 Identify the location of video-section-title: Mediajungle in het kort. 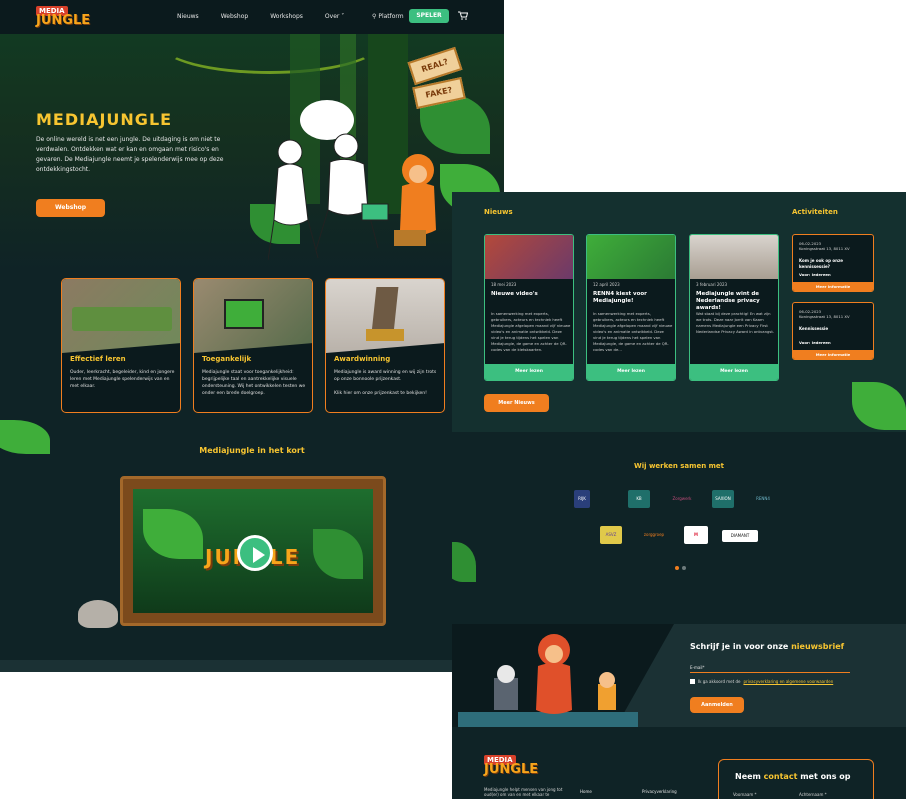
(252, 450).